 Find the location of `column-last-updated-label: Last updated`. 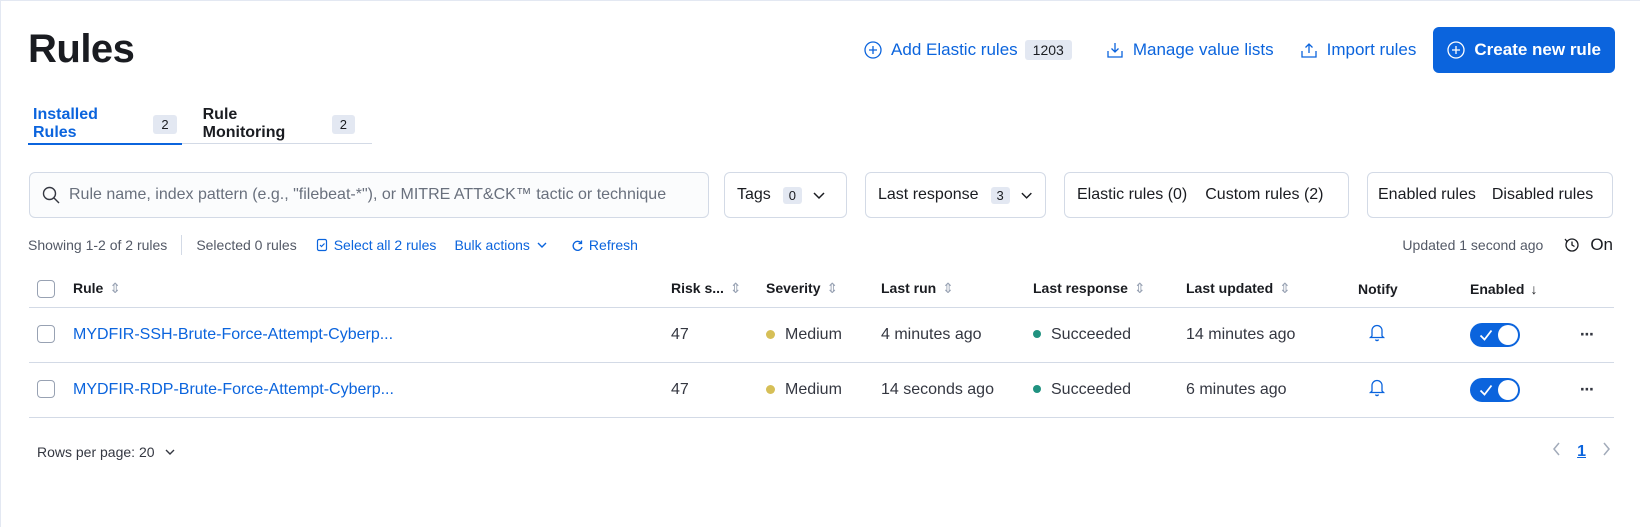

column-last-updated-label: Last updated is located at coordinates (1230, 288).